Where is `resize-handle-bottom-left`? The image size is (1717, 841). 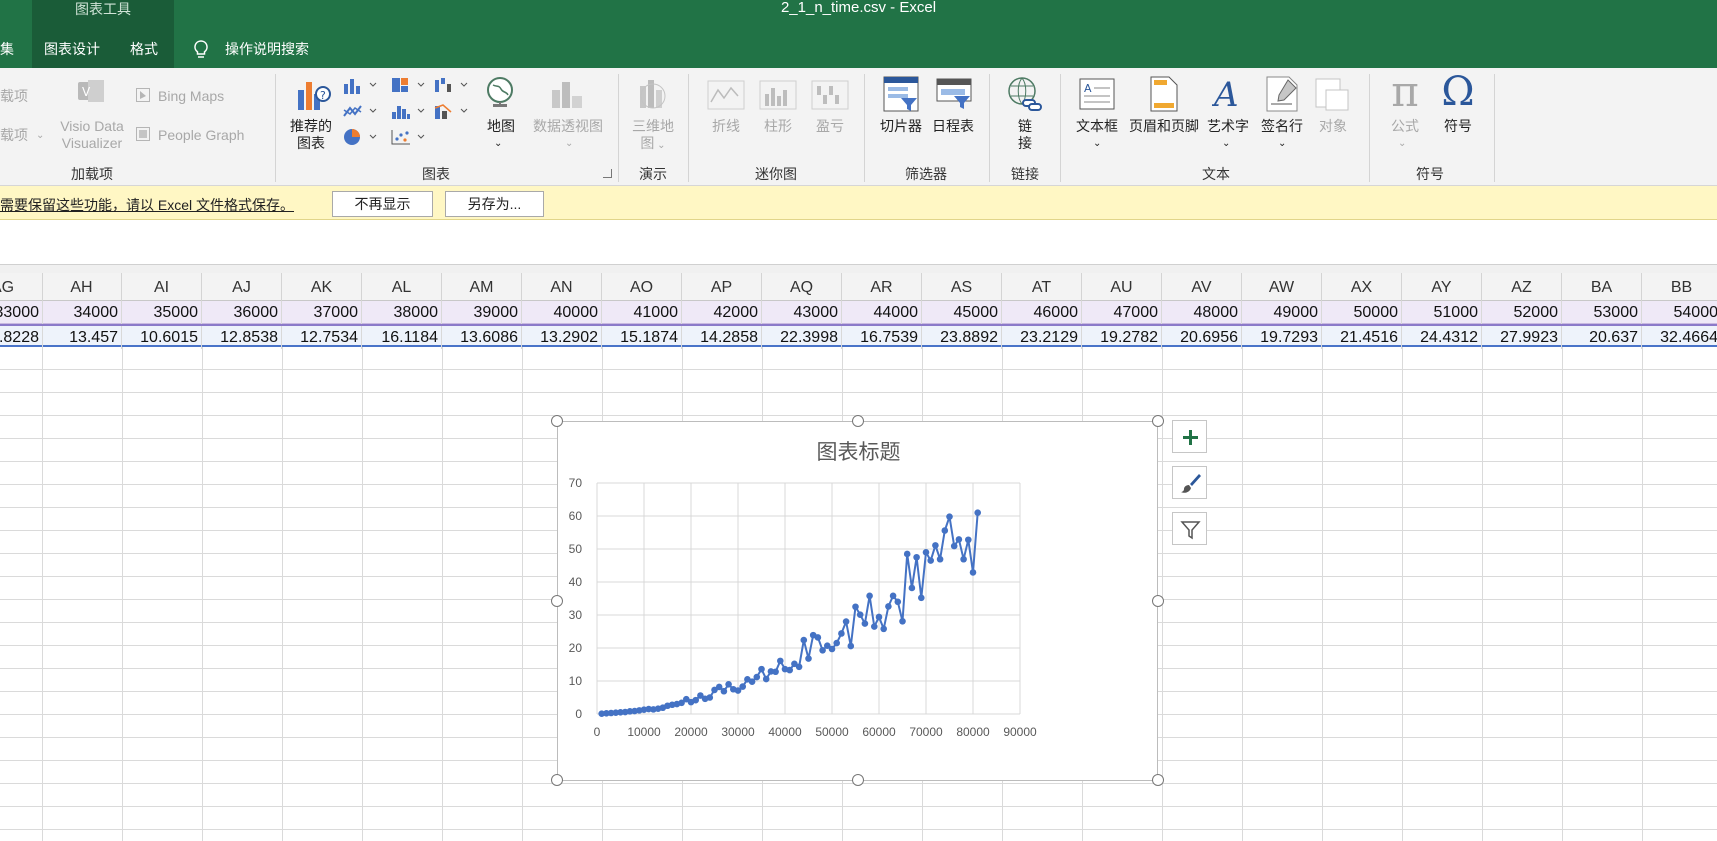 resize-handle-bottom-left is located at coordinates (557, 780).